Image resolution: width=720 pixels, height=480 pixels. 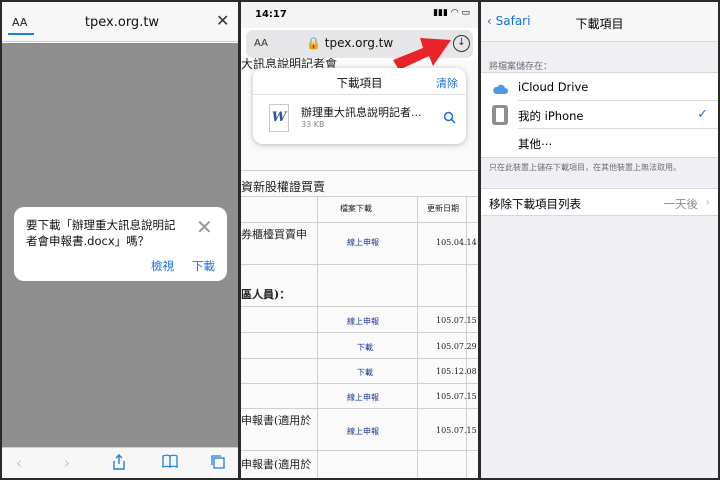 I want to click on link-online-3: 線上申報, so click(x=363, y=397).